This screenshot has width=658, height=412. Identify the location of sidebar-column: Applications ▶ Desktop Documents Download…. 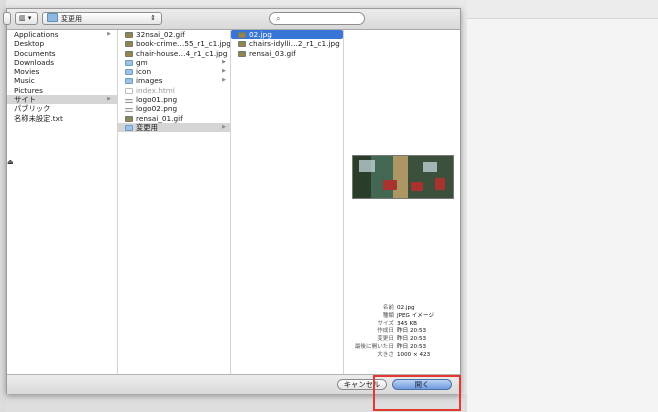
(62, 202).